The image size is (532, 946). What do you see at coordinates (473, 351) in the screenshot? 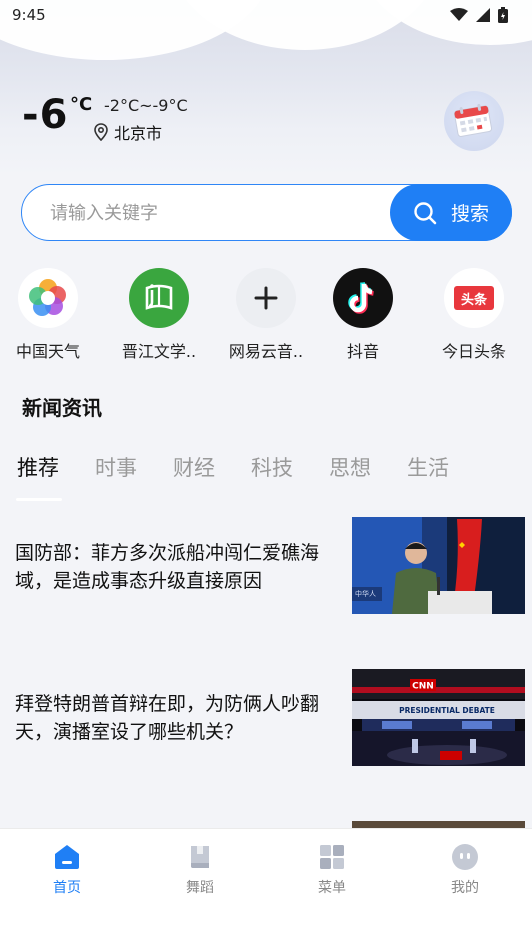
I see `app-label: 今日头条` at bounding box center [473, 351].